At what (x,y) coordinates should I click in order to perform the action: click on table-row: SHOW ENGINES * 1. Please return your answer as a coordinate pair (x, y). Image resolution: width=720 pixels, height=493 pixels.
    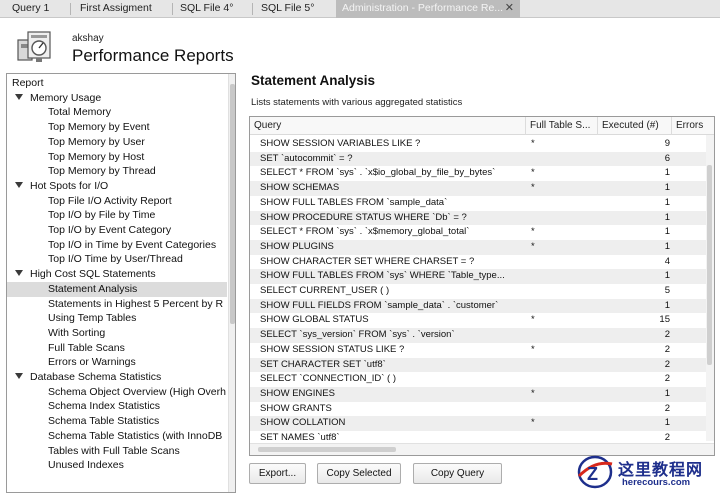
    Looking at the image, I should click on (478, 394).